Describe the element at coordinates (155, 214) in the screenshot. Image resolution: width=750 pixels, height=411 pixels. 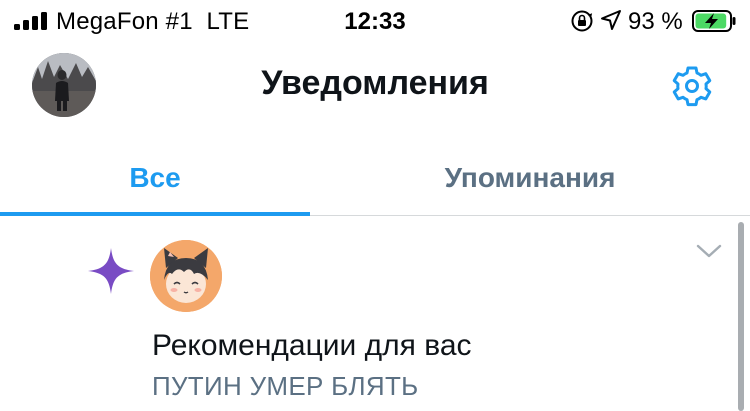
I see `active-tab-indicator` at that location.